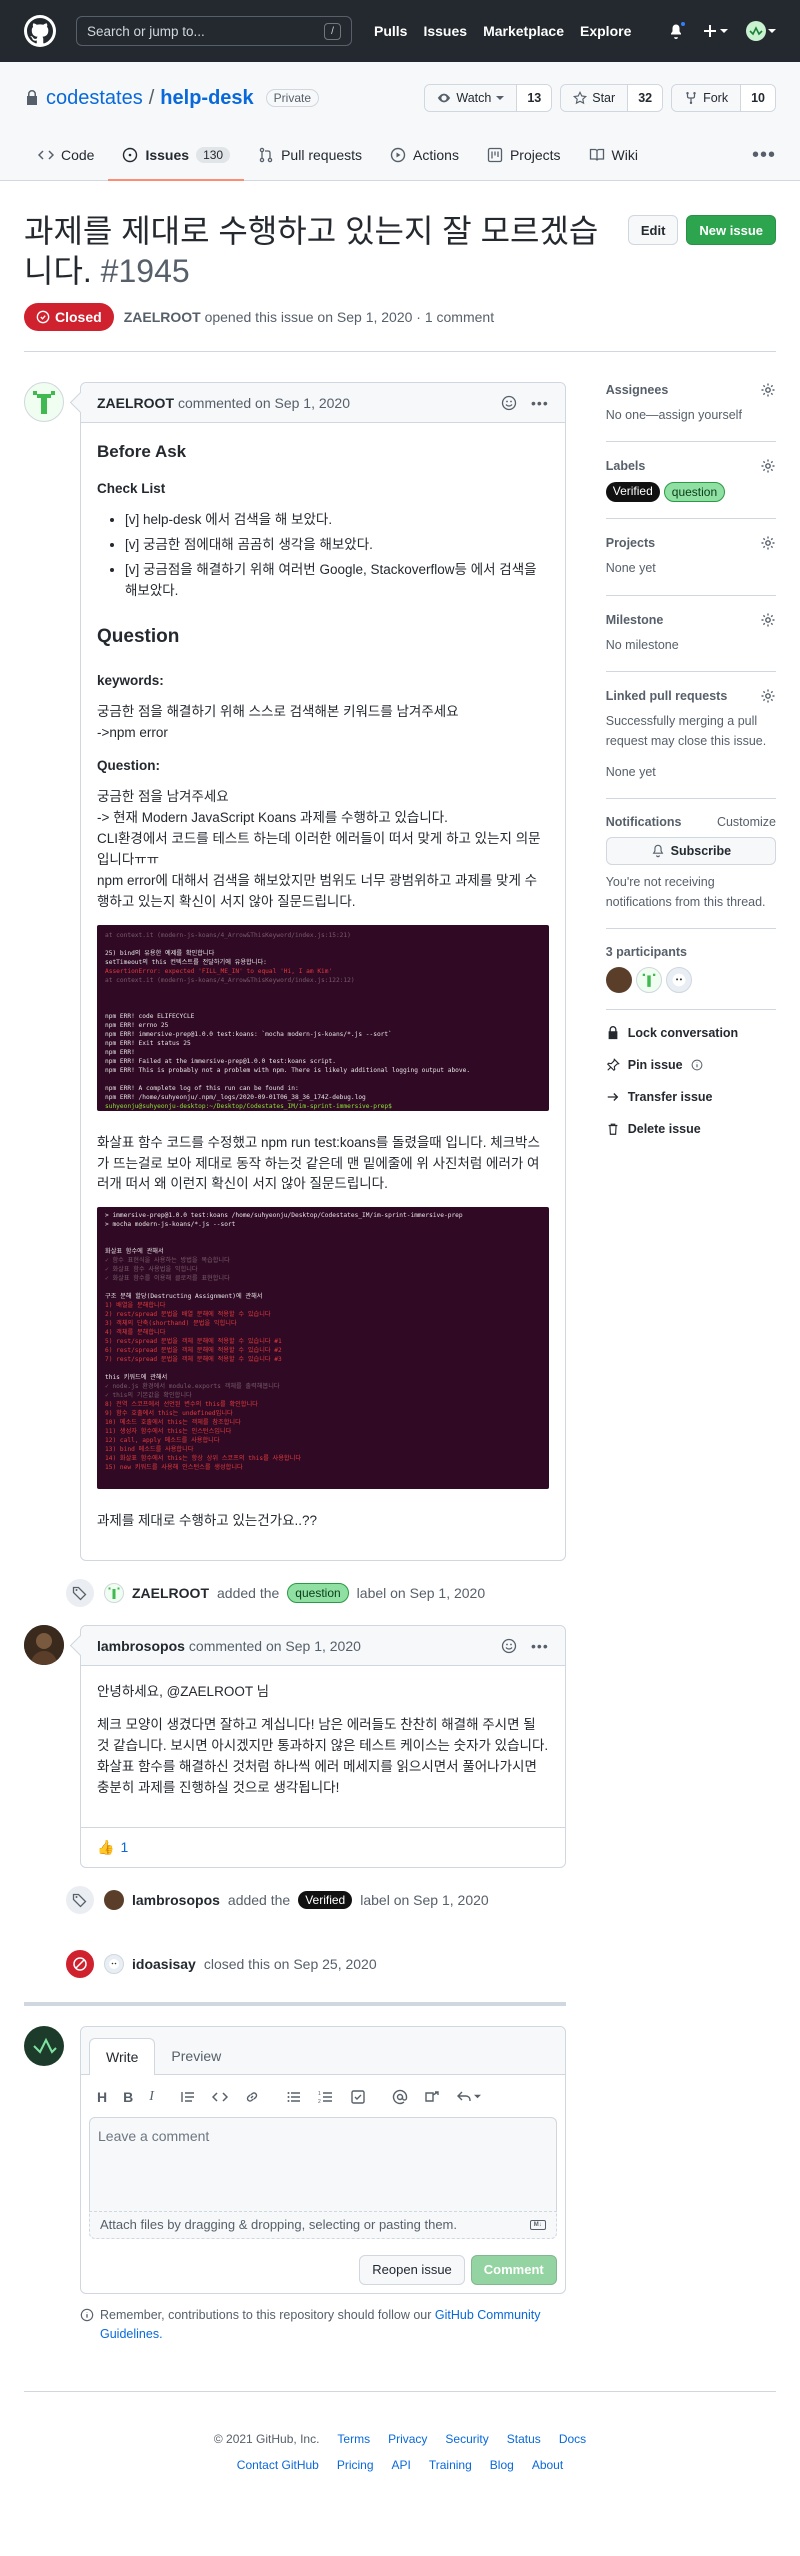 Image resolution: width=800 pixels, height=2556 pixels. Describe the element at coordinates (466, 2439) in the screenshot. I see `footer-link-security: Security` at that location.